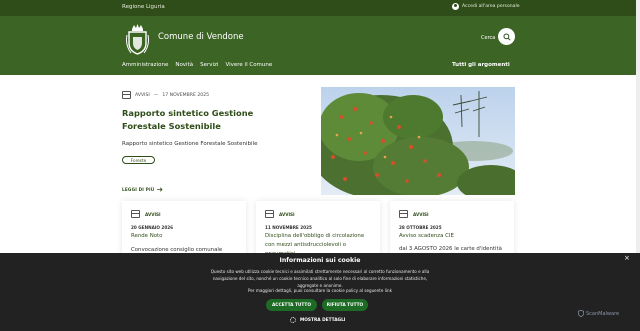  I want to click on search-icon, so click(506, 36).